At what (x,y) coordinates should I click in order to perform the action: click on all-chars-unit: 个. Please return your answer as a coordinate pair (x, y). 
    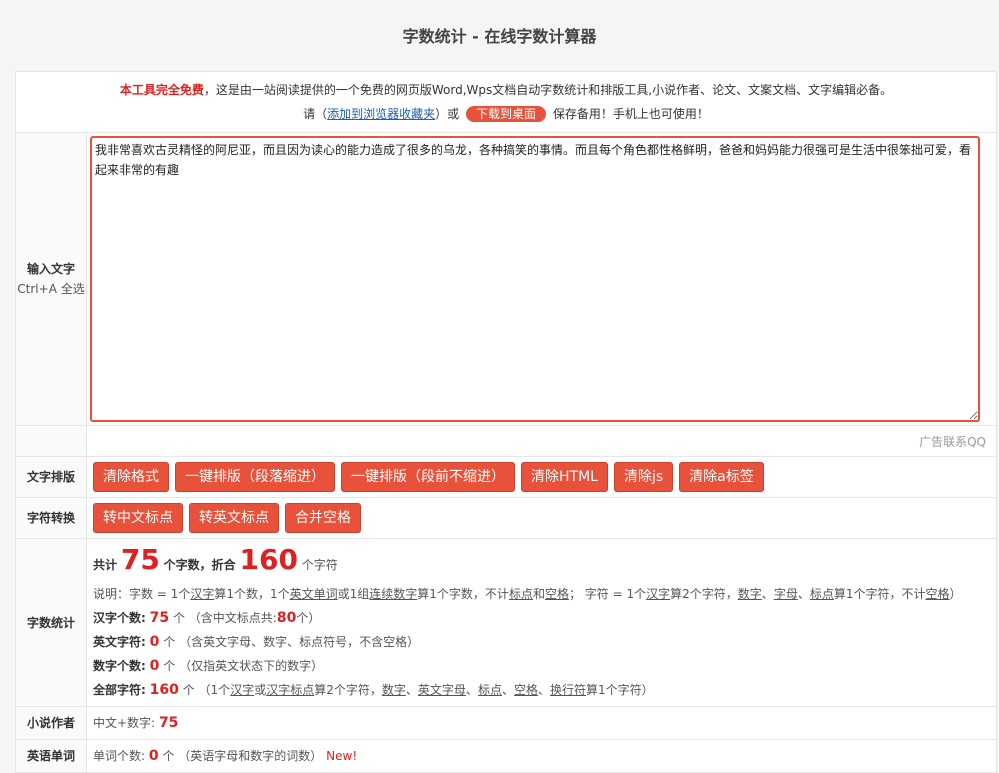
    Looking at the image, I should click on (188, 690).